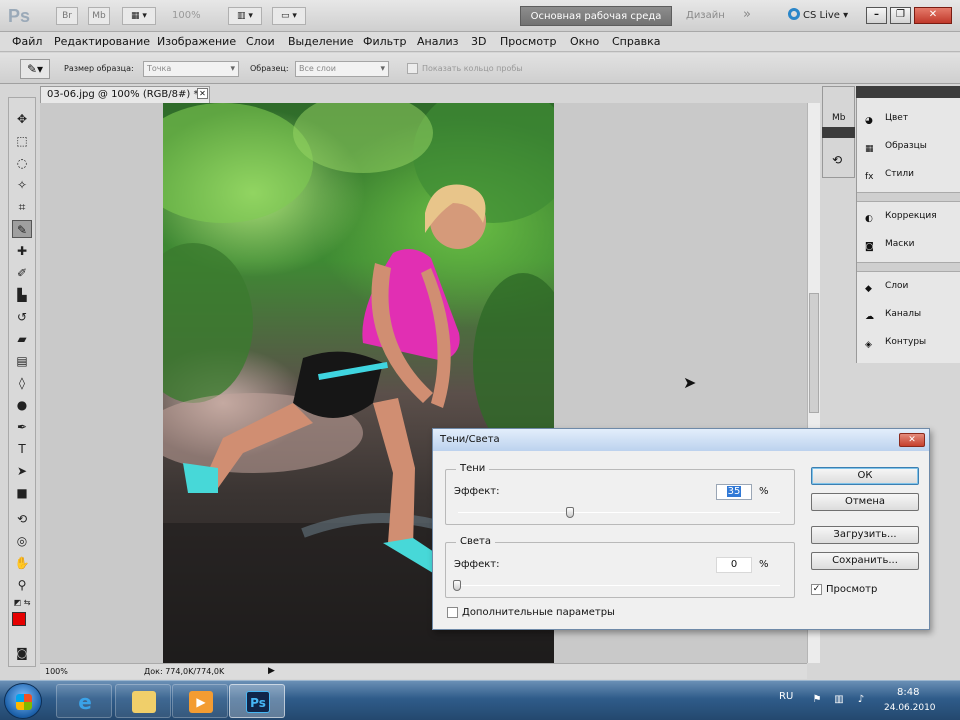 The height and width of the screenshot is (720, 960). I want to click on swap-colors-icon: ◩ ⇆, so click(22, 603).